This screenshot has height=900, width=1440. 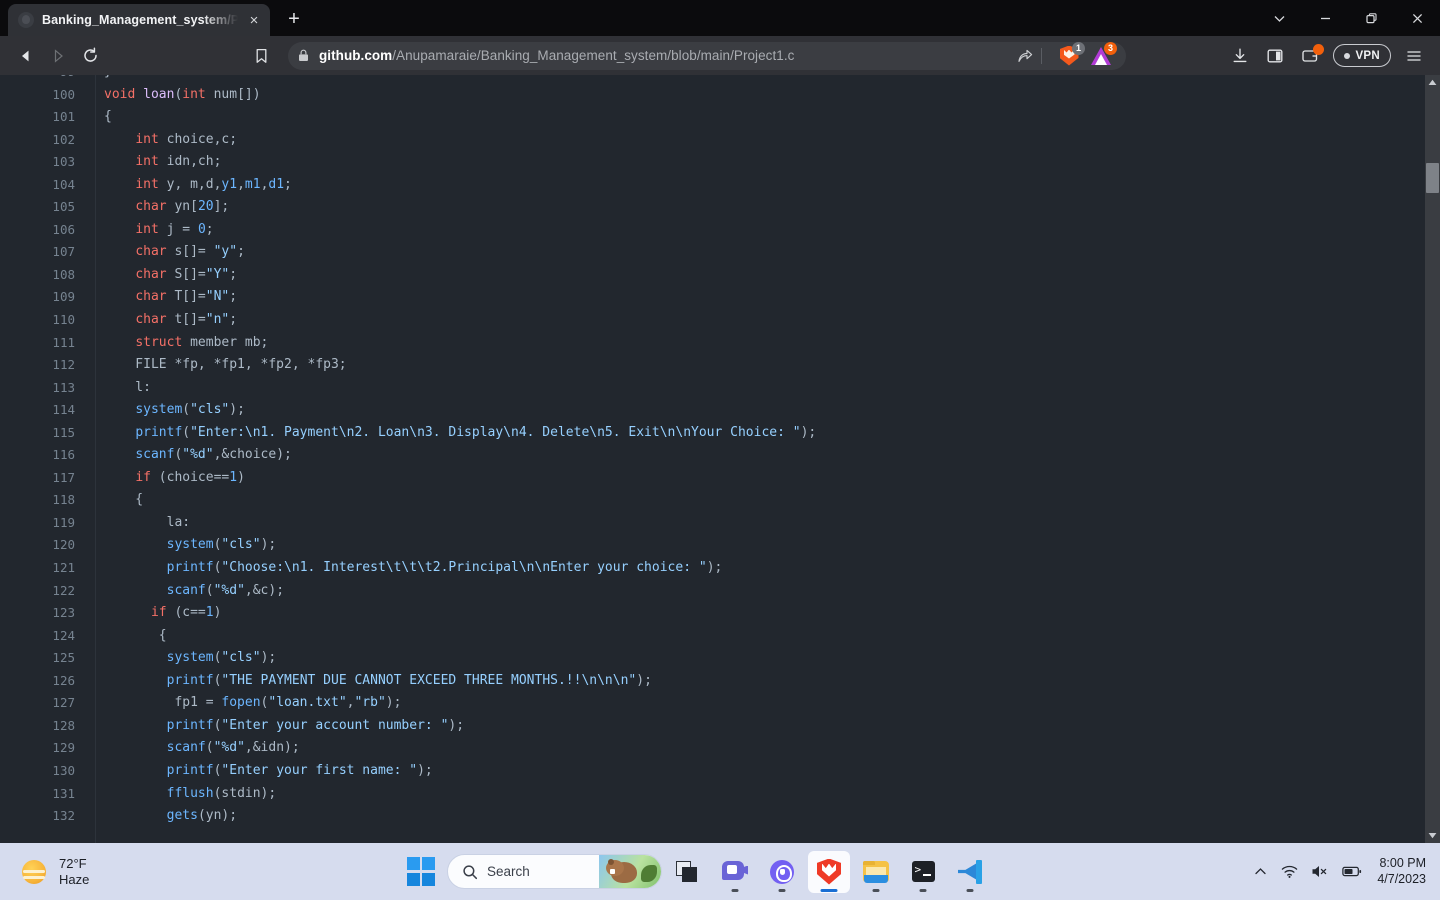 What do you see at coordinates (42, 748) in the screenshot?
I see `line-number: 129` at bounding box center [42, 748].